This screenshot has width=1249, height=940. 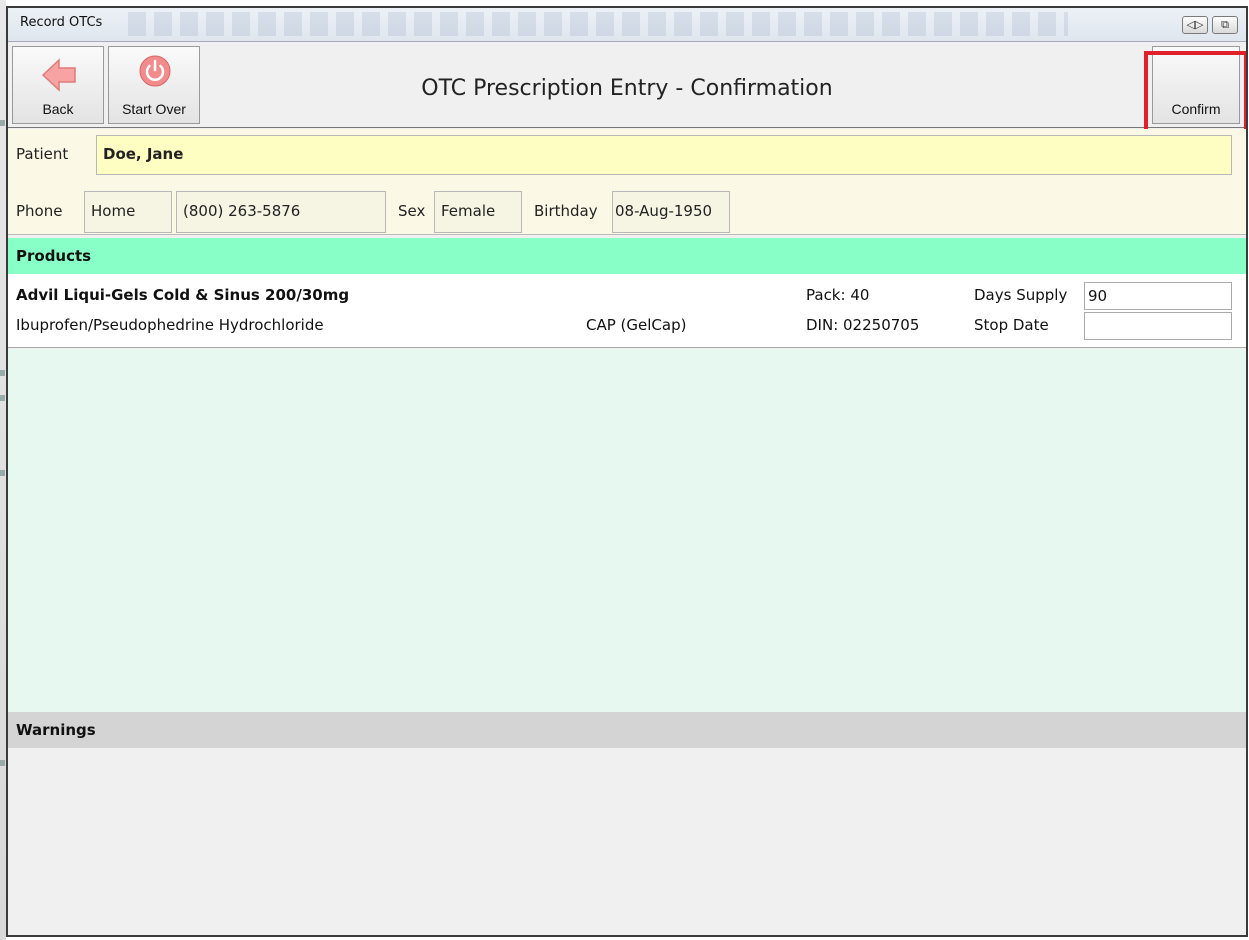 I want to click on start-over-button-label: Start Over, so click(x=154, y=109).